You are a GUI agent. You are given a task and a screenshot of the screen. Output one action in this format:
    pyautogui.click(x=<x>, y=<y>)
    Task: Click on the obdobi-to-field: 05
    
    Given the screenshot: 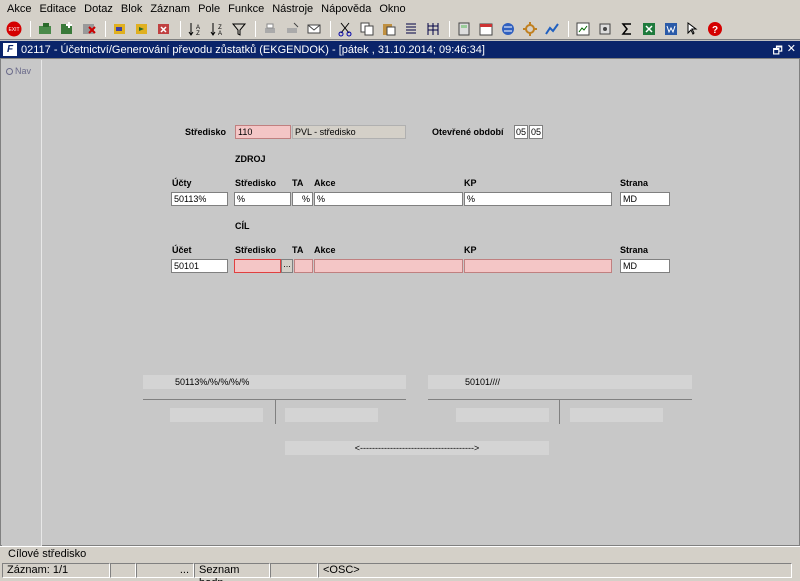 What is the action you would take?
    pyautogui.click(x=536, y=132)
    